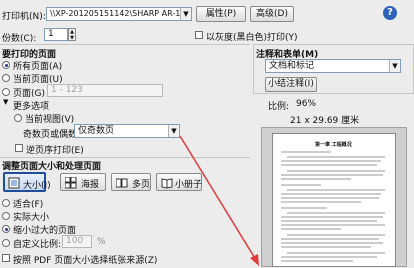 The image size is (414, 268). Describe the element at coordinates (219, 200) in the screenshot. I see `annotation-arrow` at that location.